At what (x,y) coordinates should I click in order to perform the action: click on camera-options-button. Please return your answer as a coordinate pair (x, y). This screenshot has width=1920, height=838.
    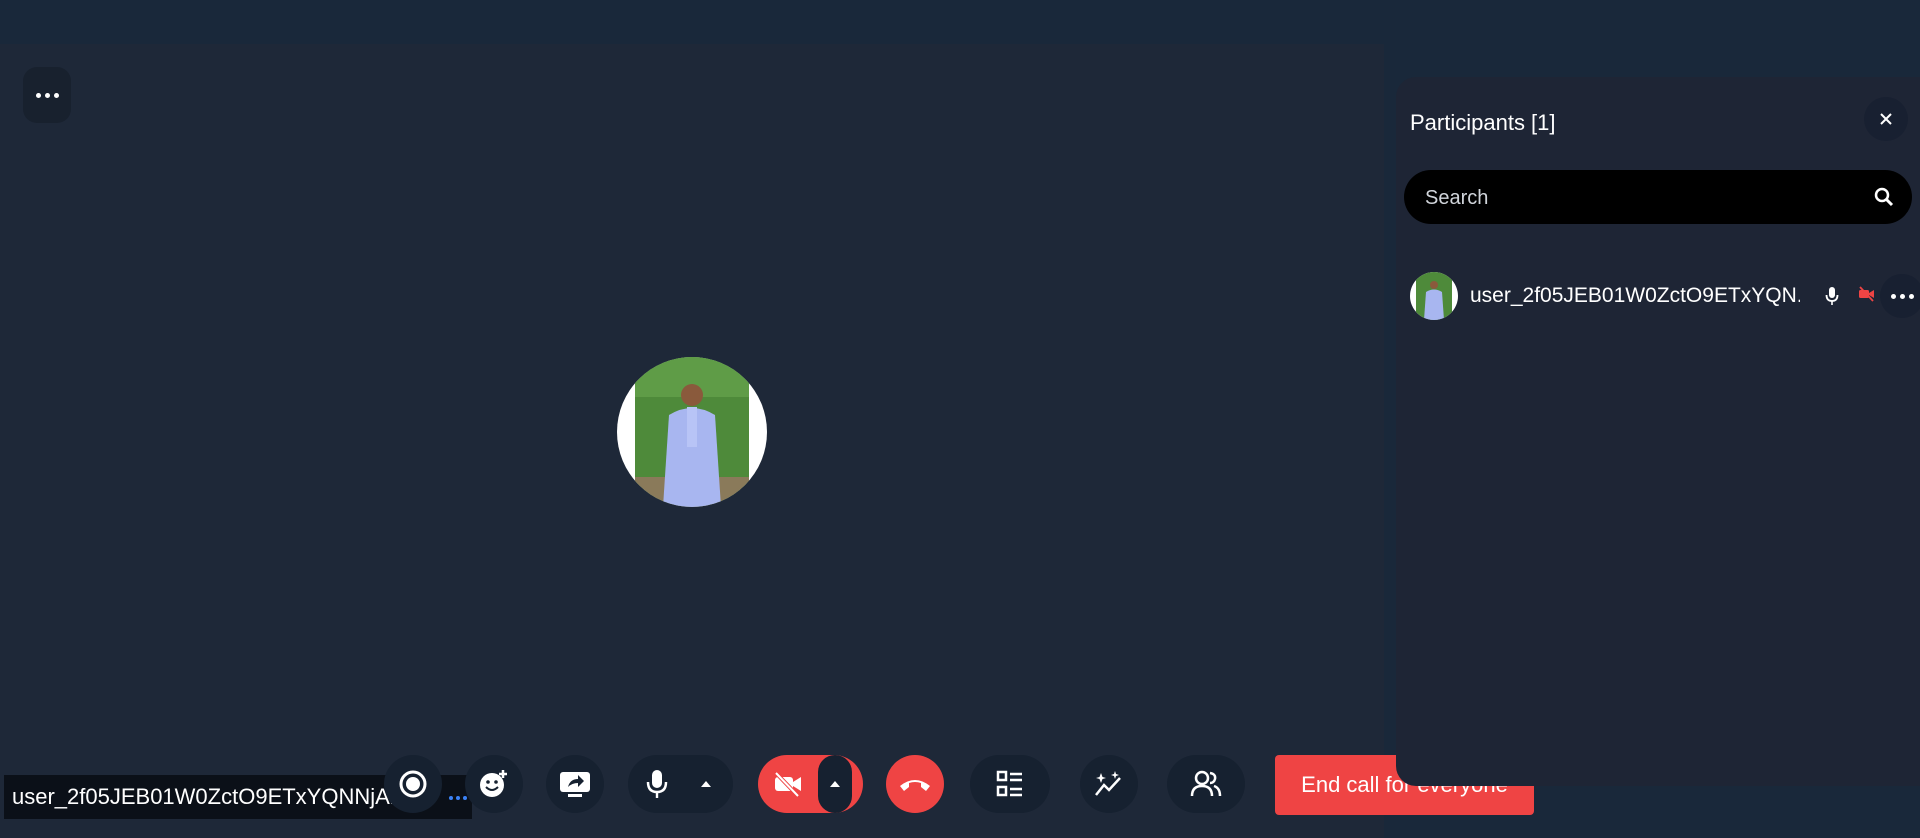
    Looking at the image, I should click on (835, 784).